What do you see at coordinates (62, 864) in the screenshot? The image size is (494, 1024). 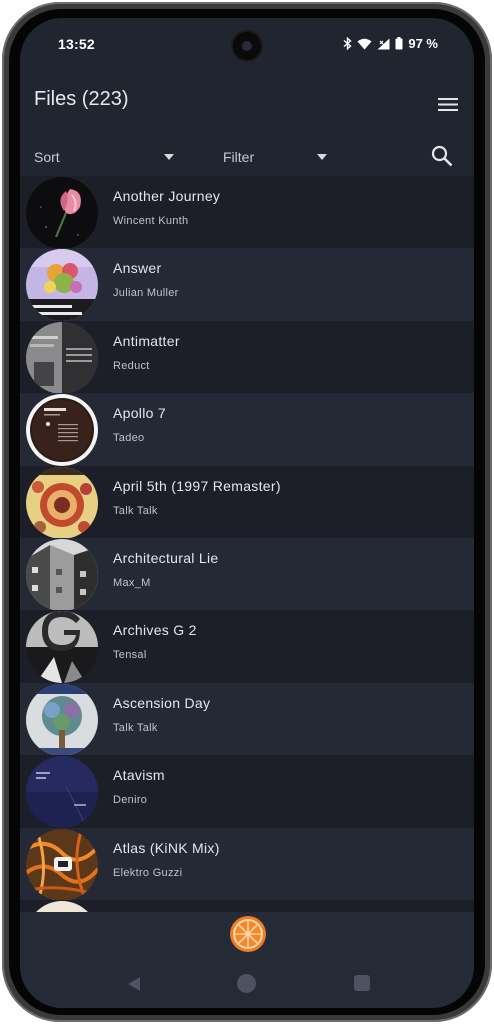 I see `album-art-orange-wires` at bounding box center [62, 864].